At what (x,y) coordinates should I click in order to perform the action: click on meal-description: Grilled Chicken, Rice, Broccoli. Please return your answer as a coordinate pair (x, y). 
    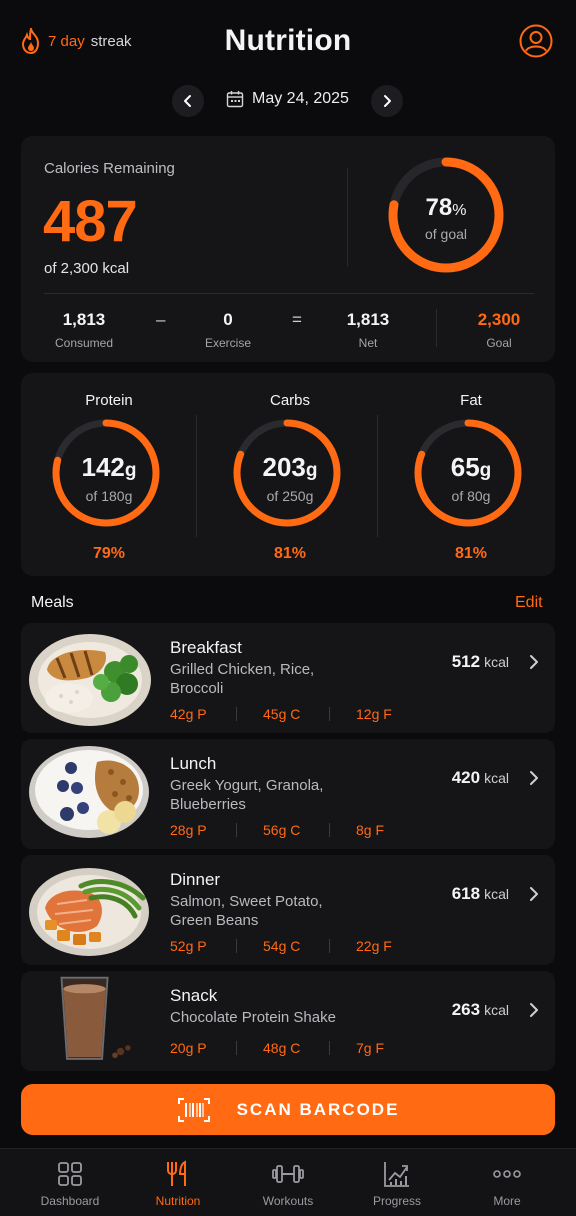
    Looking at the image, I should click on (242, 679).